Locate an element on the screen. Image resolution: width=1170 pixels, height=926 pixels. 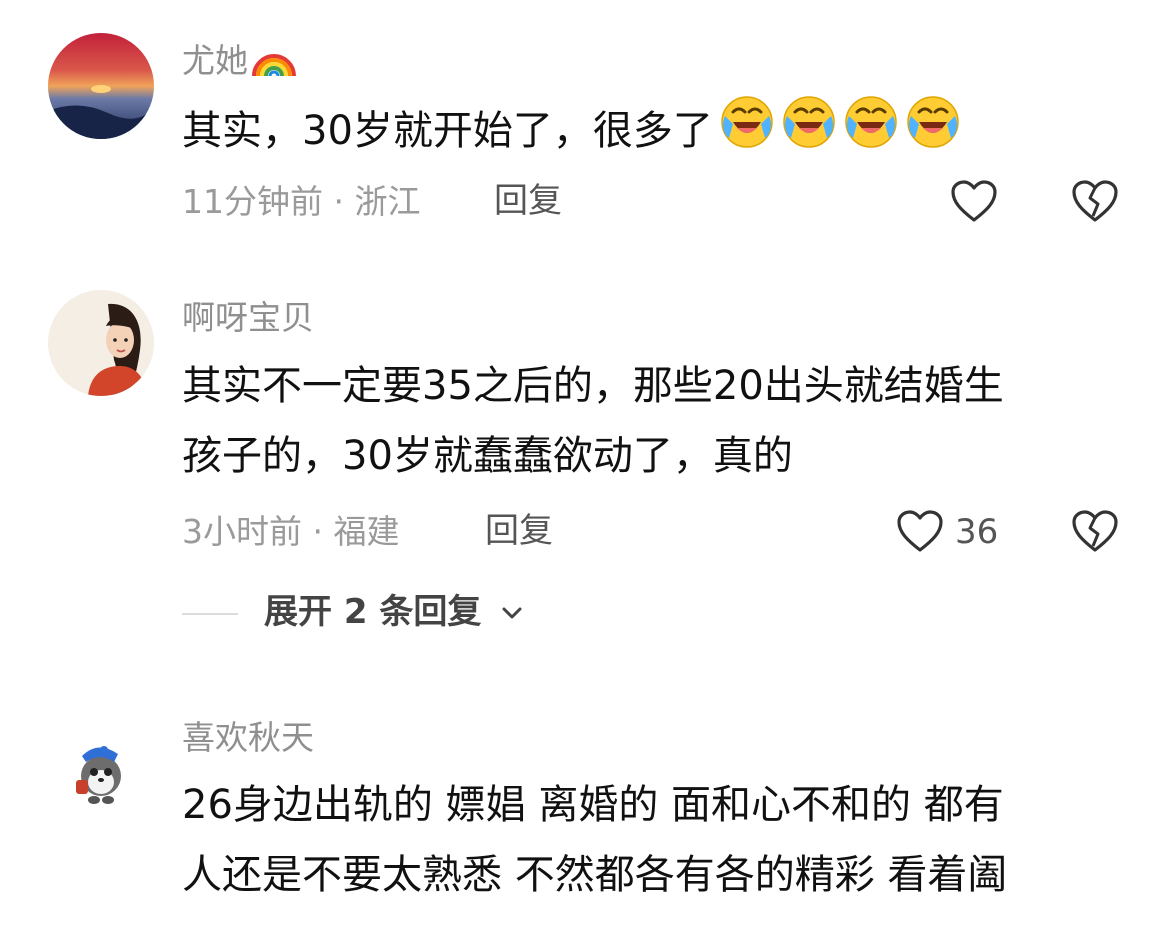
username: 尤她 is located at coordinates (240, 62).